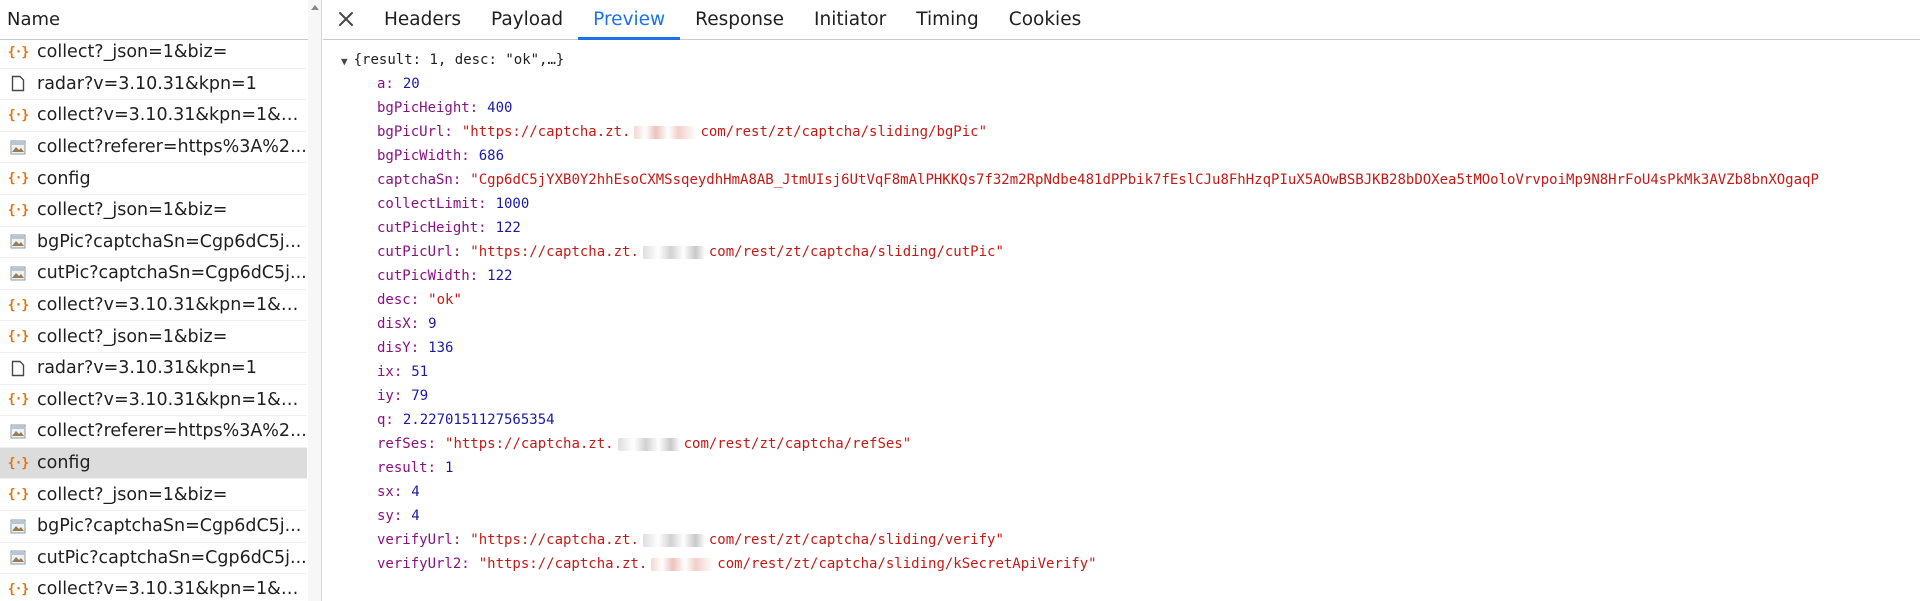  What do you see at coordinates (1121, 396) in the screenshot?
I see `json-property-row: iy: 79` at bounding box center [1121, 396].